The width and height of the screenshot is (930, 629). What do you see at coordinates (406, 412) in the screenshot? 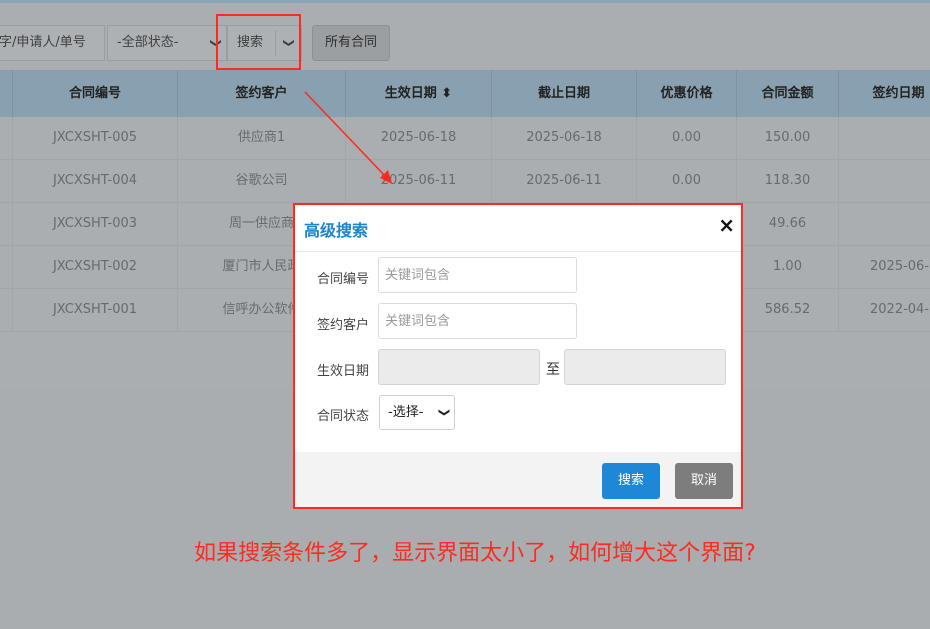
I see `contract-status-value: -选择-` at bounding box center [406, 412].